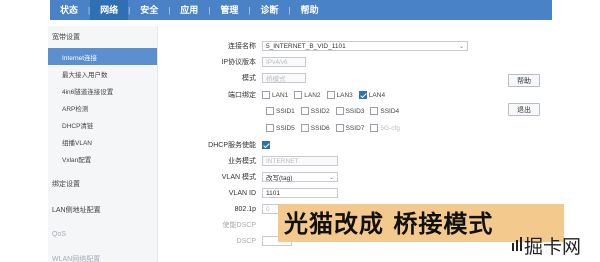 This screenshot has width=600, height=262. I want to click on port-5g-label: 5G-cfg, so click(390, 128).